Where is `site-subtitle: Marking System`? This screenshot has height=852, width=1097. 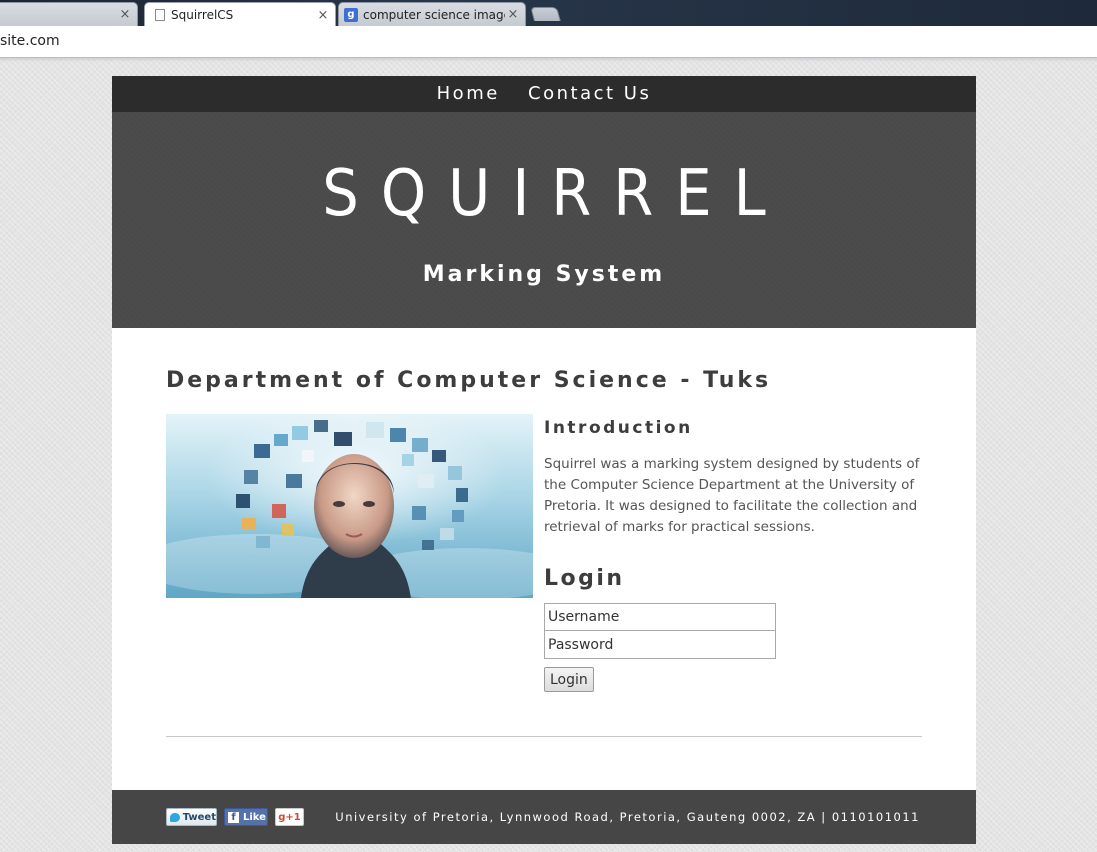 site-subtitle: Marking System is located at coordinates (544, 274).